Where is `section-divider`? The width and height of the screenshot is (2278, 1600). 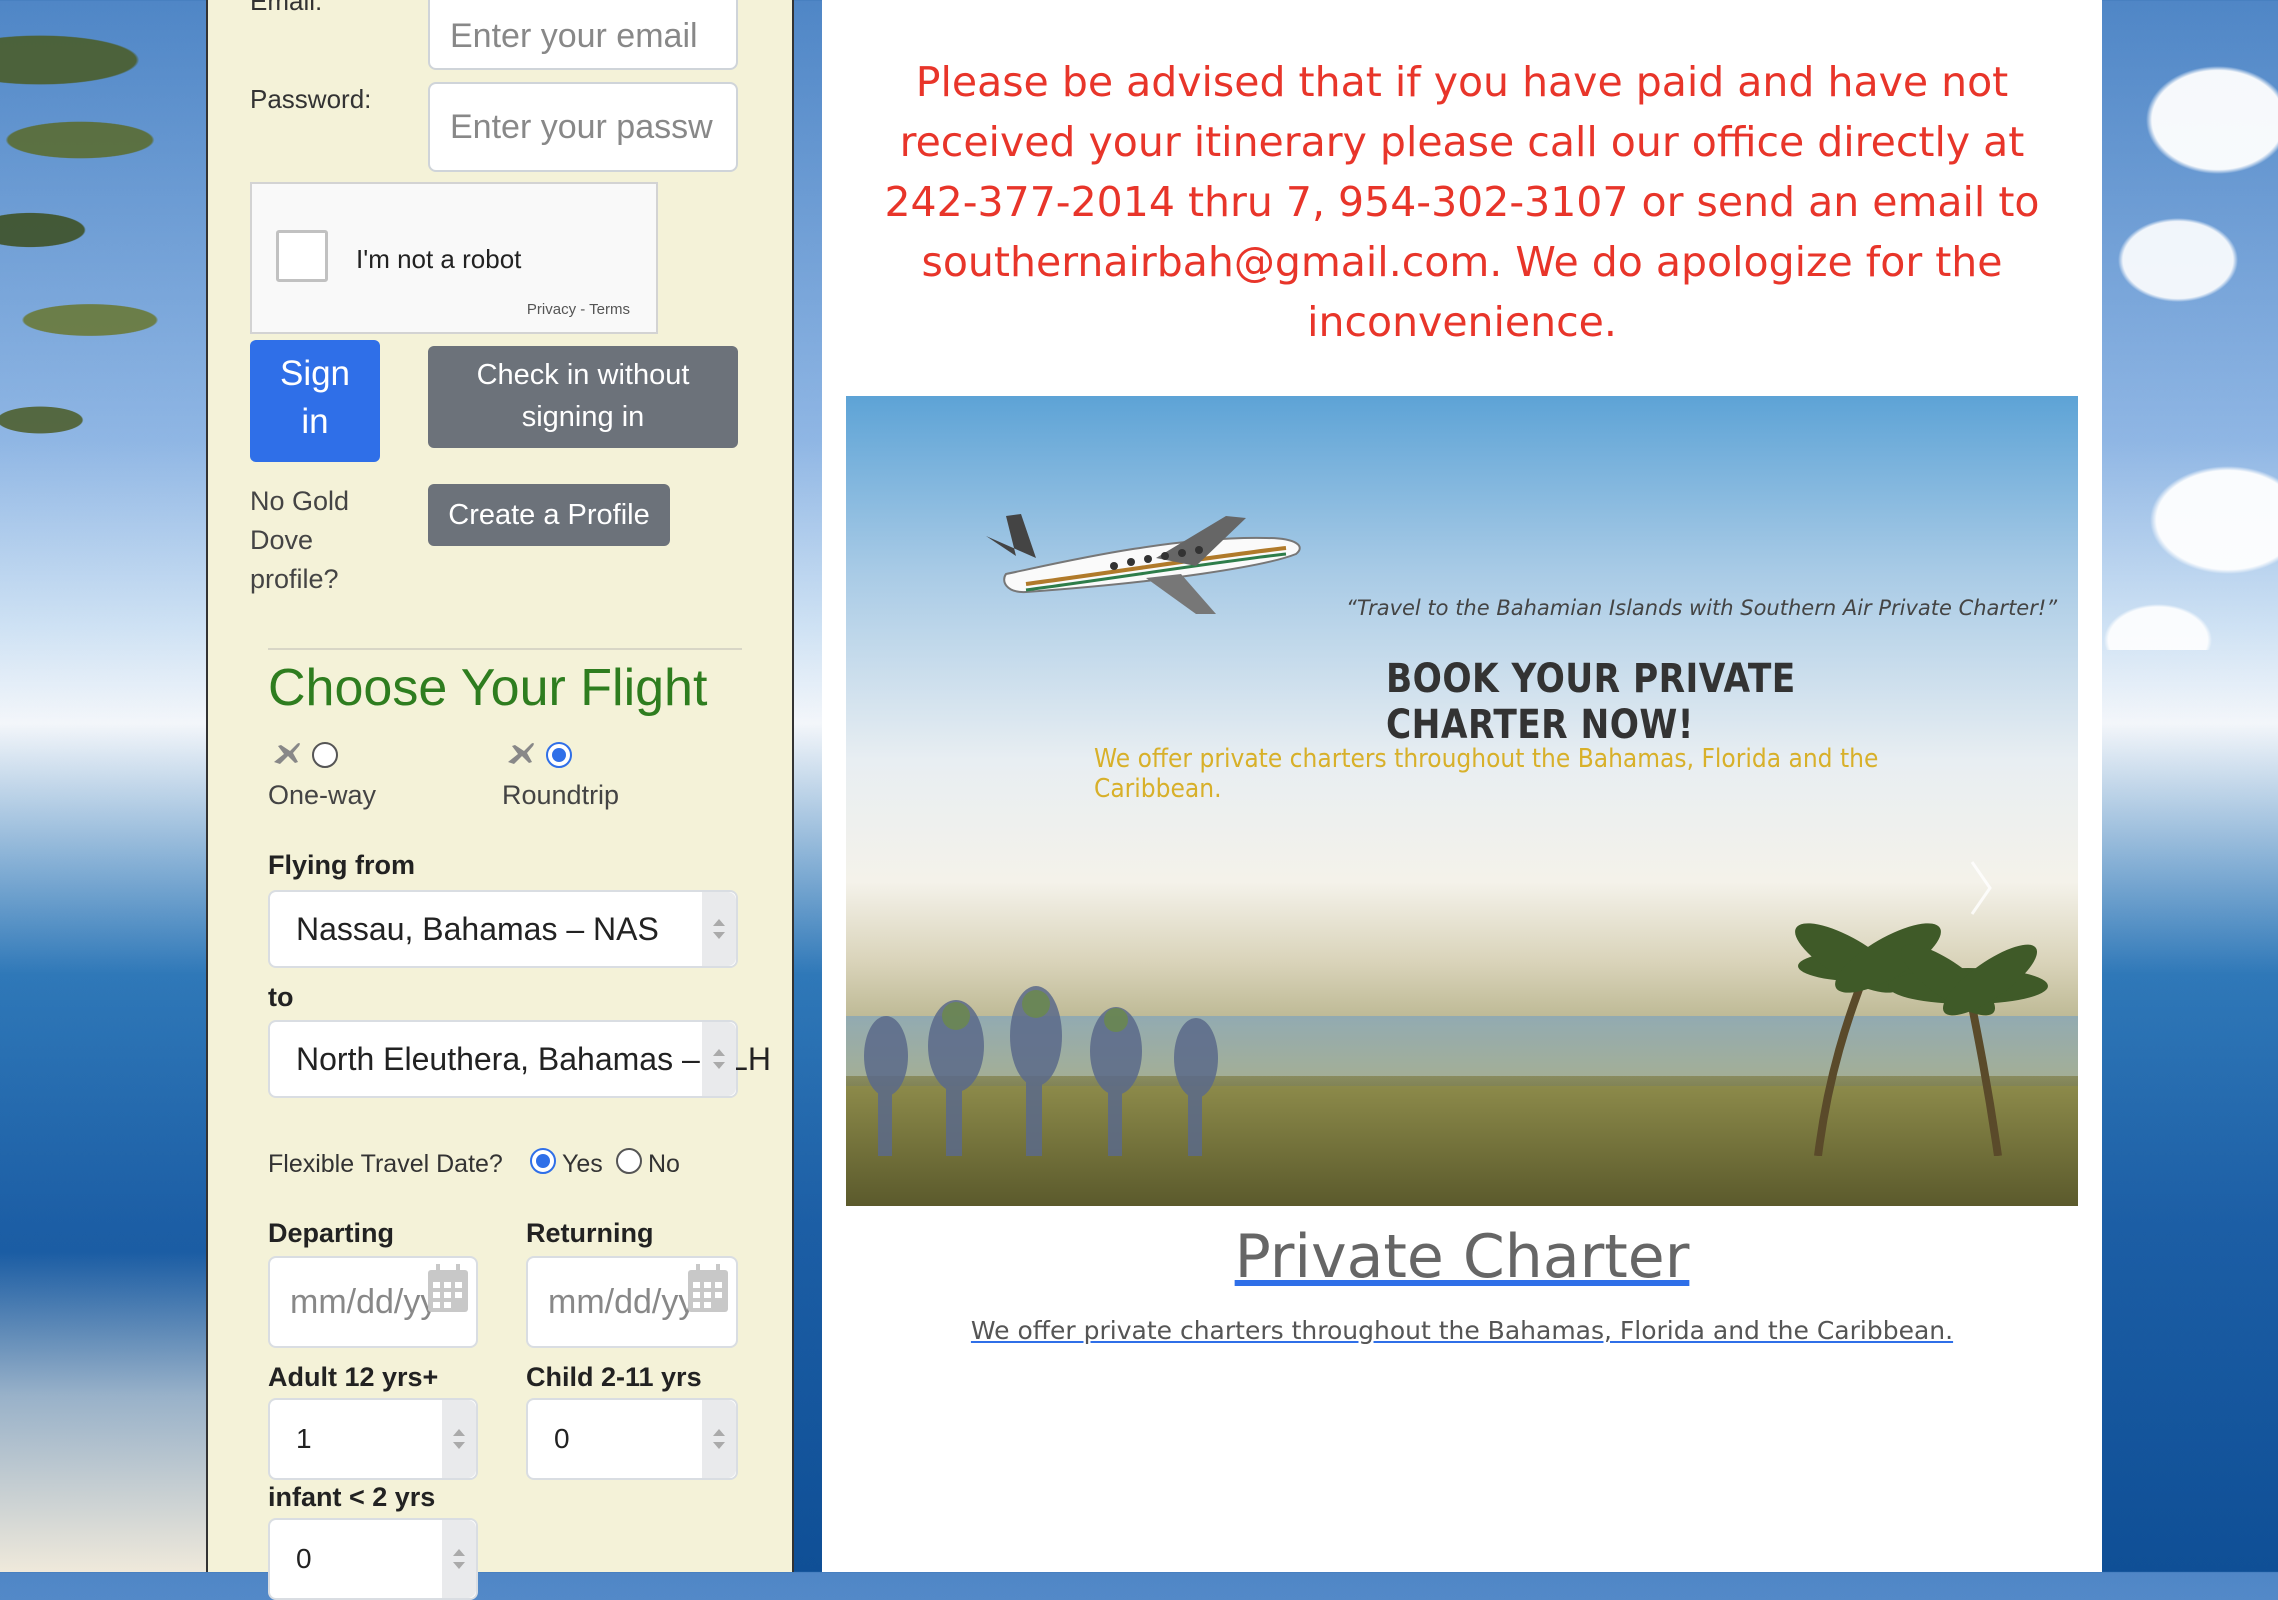
section-divider is located at coordinates (505, 649).